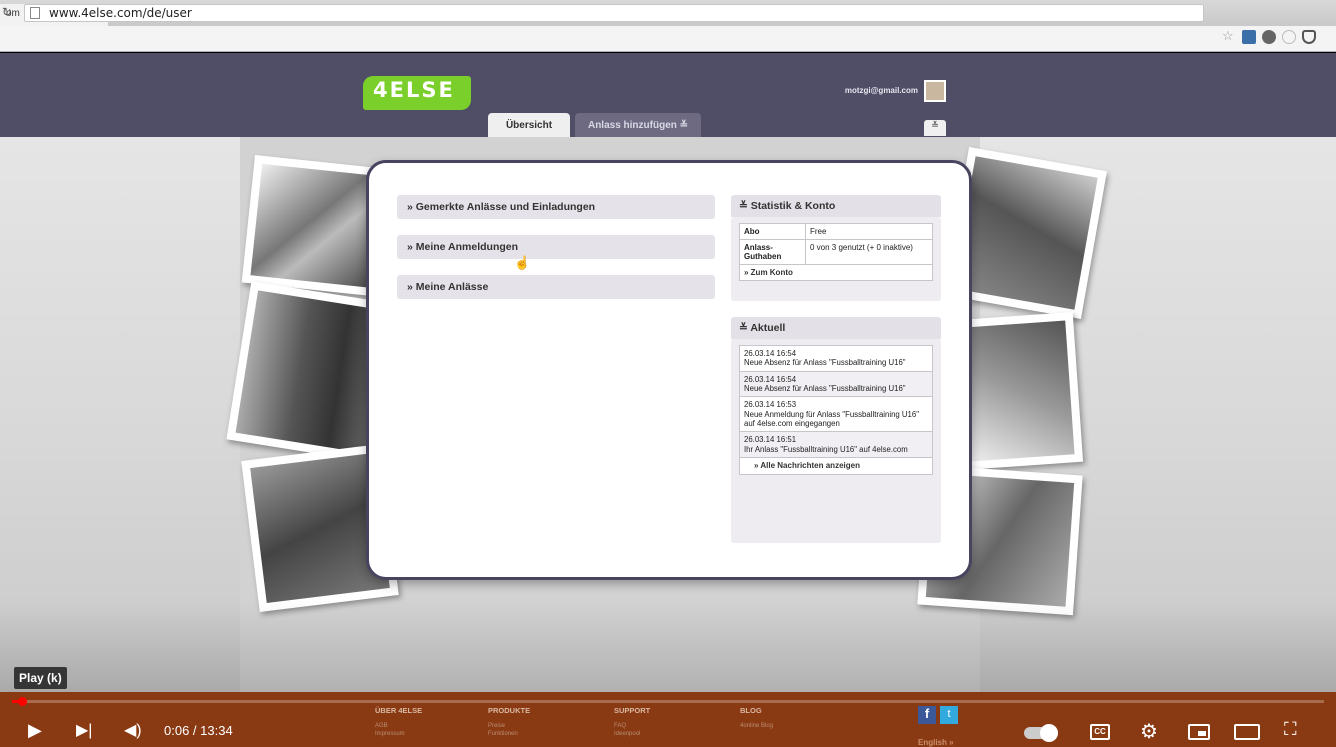 This screenshot has height=747, width=1336. What do you see at coordinates (772, 231) in the screenshot?
I see `stats-label-abo: Abo` at bounding box center [772, 231].